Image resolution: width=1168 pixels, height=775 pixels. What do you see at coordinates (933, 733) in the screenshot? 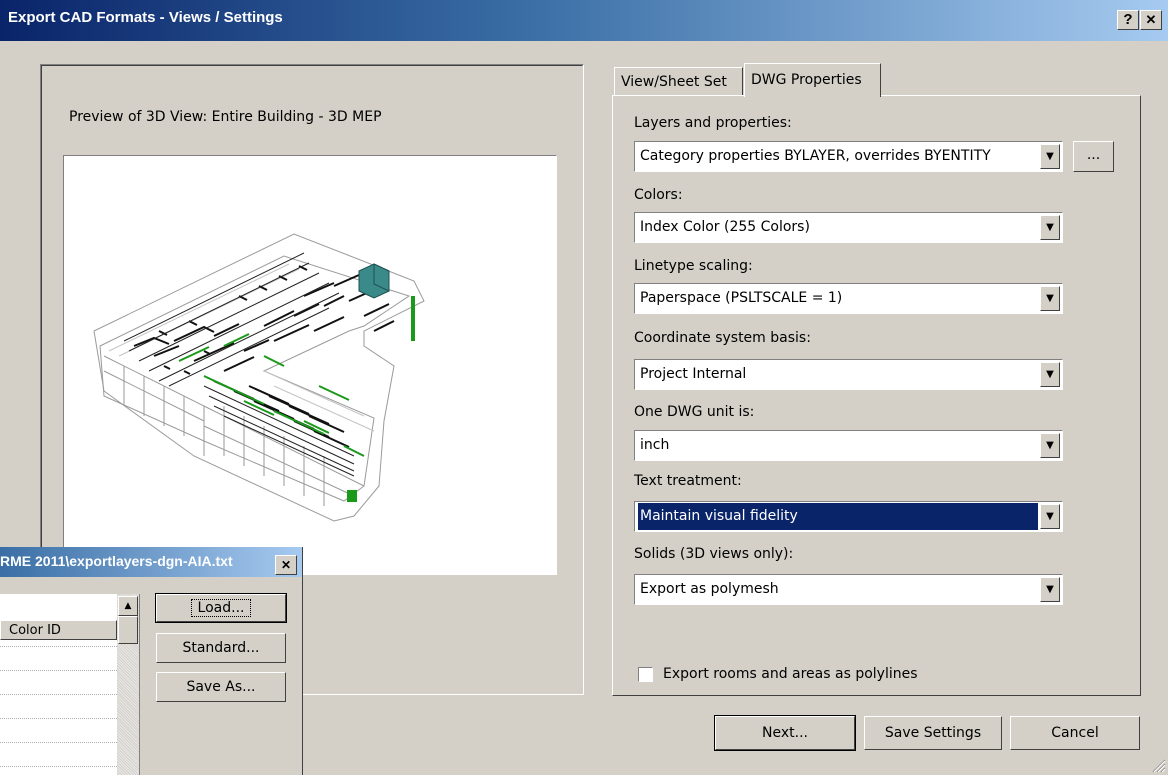
I see `save-settings-button: Save Settings` at bounding box center [933, 733].